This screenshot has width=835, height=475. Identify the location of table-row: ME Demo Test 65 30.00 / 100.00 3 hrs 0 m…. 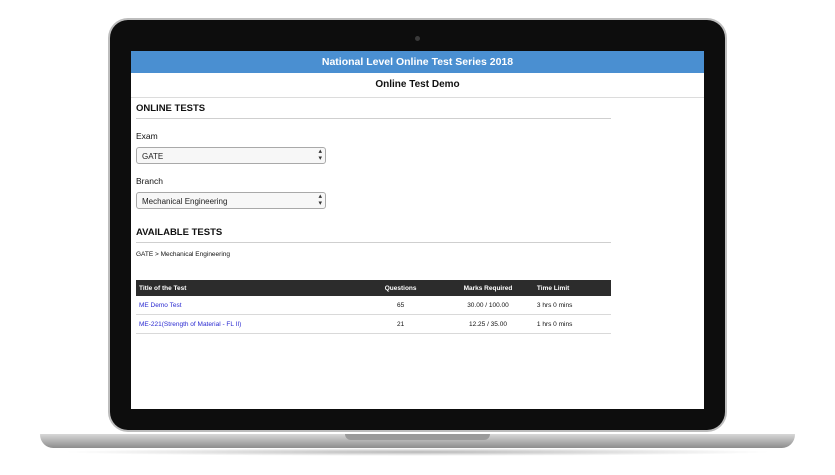
(373, 305).